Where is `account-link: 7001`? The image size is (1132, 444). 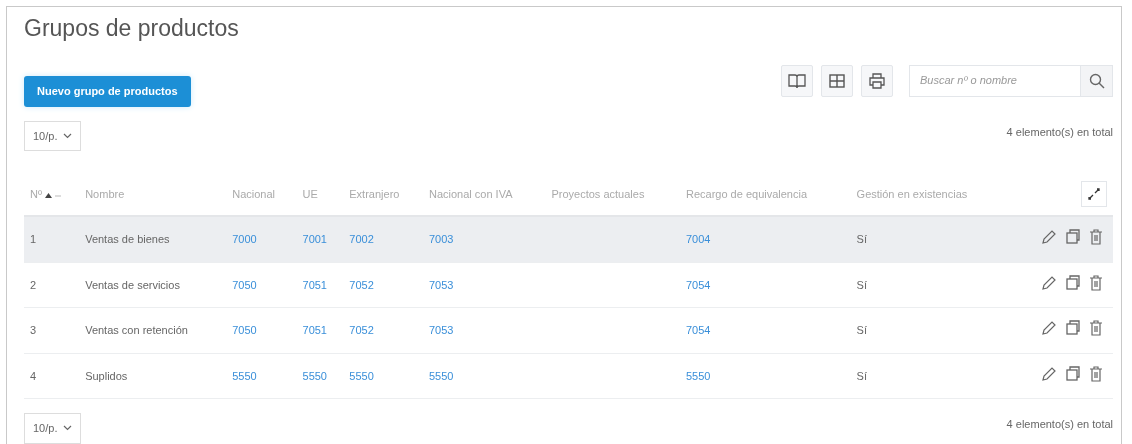 account-link: 7001 is located at coordinates (314, 239).